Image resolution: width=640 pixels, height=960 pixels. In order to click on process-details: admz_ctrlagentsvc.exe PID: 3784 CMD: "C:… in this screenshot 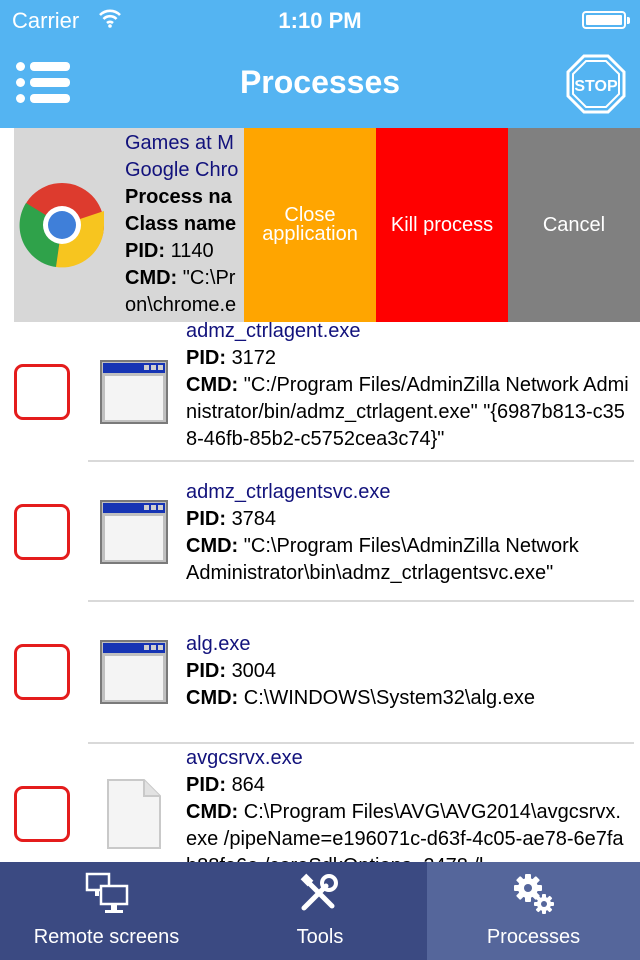, I will do `click(408, 533)`.